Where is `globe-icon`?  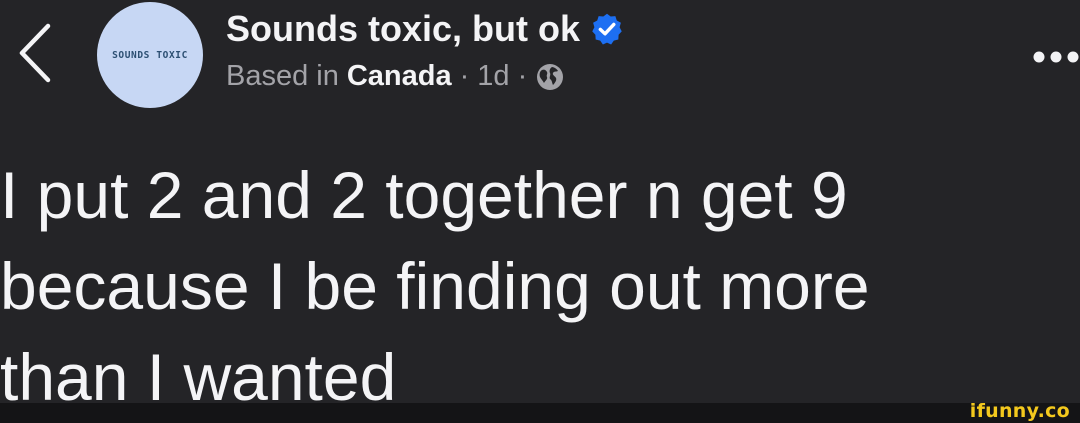
globe-icon is located at coordinates (550, 77).